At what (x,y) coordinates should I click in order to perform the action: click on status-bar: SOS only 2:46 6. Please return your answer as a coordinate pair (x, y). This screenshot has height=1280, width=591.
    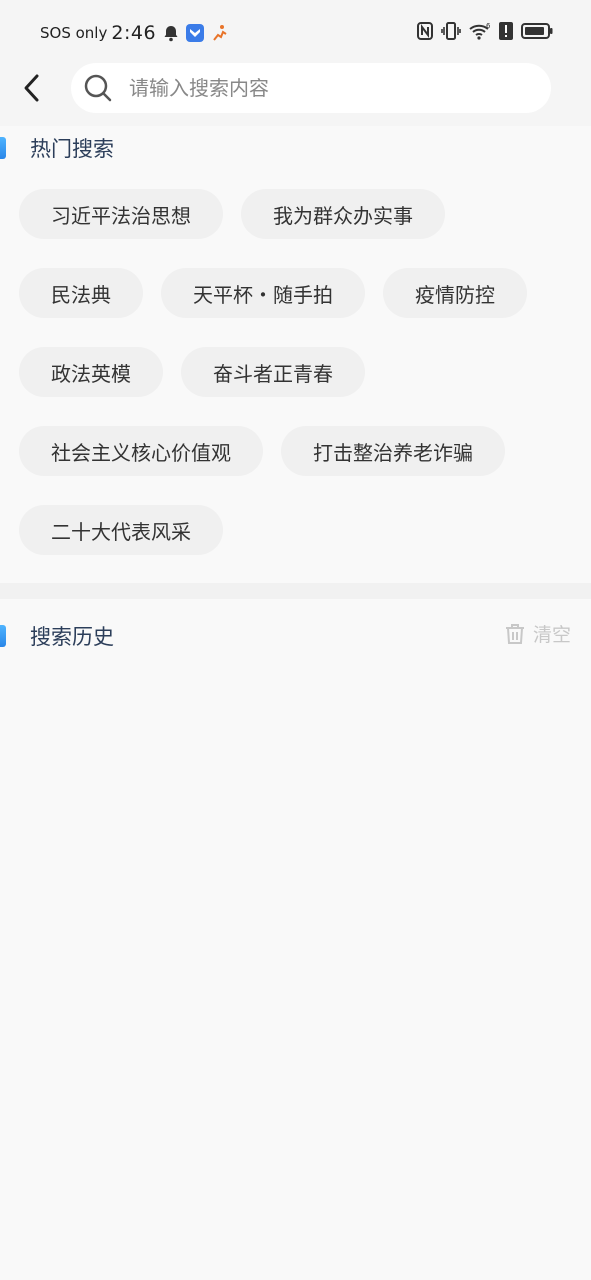
    Looking at the image, I should click on (295, 33).